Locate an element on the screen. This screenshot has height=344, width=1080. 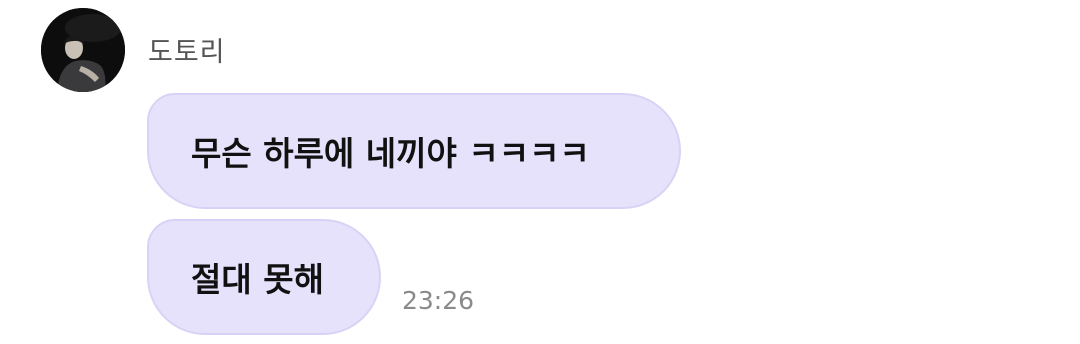
message-timestamp: 23:26 is located at coordinates (438, 300).